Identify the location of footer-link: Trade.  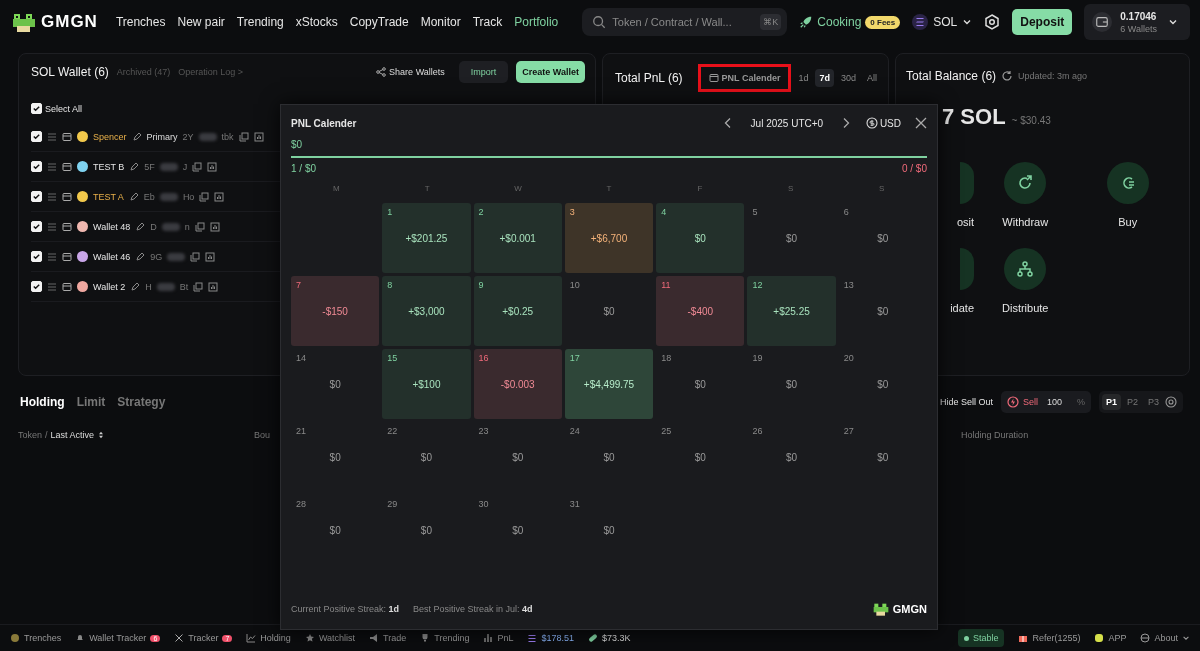
(388, 638).